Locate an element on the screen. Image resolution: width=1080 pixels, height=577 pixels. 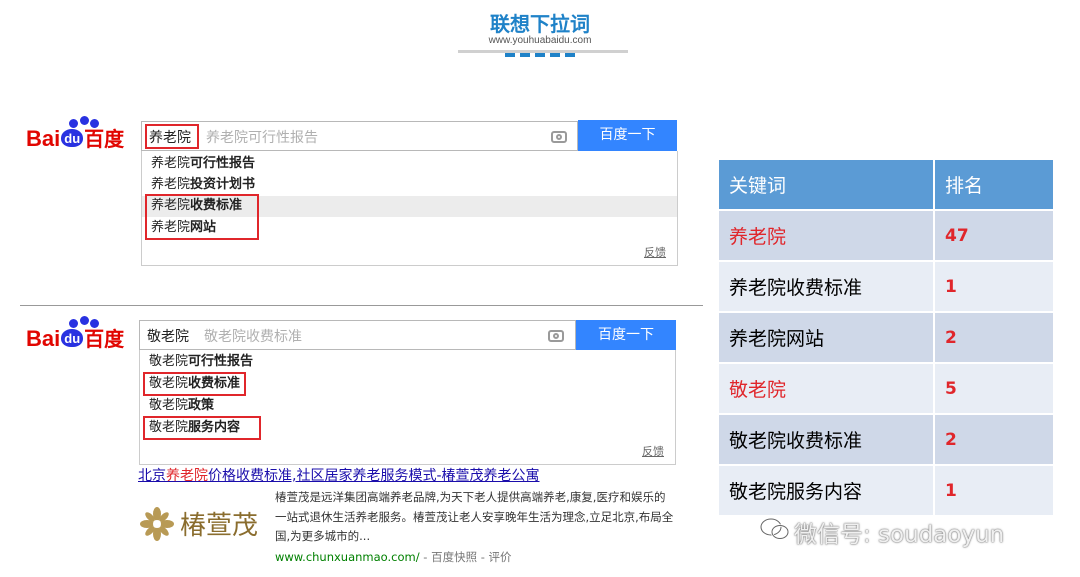
table-row: 敬老院服务内容 1 is located at coordinates (886, 490).